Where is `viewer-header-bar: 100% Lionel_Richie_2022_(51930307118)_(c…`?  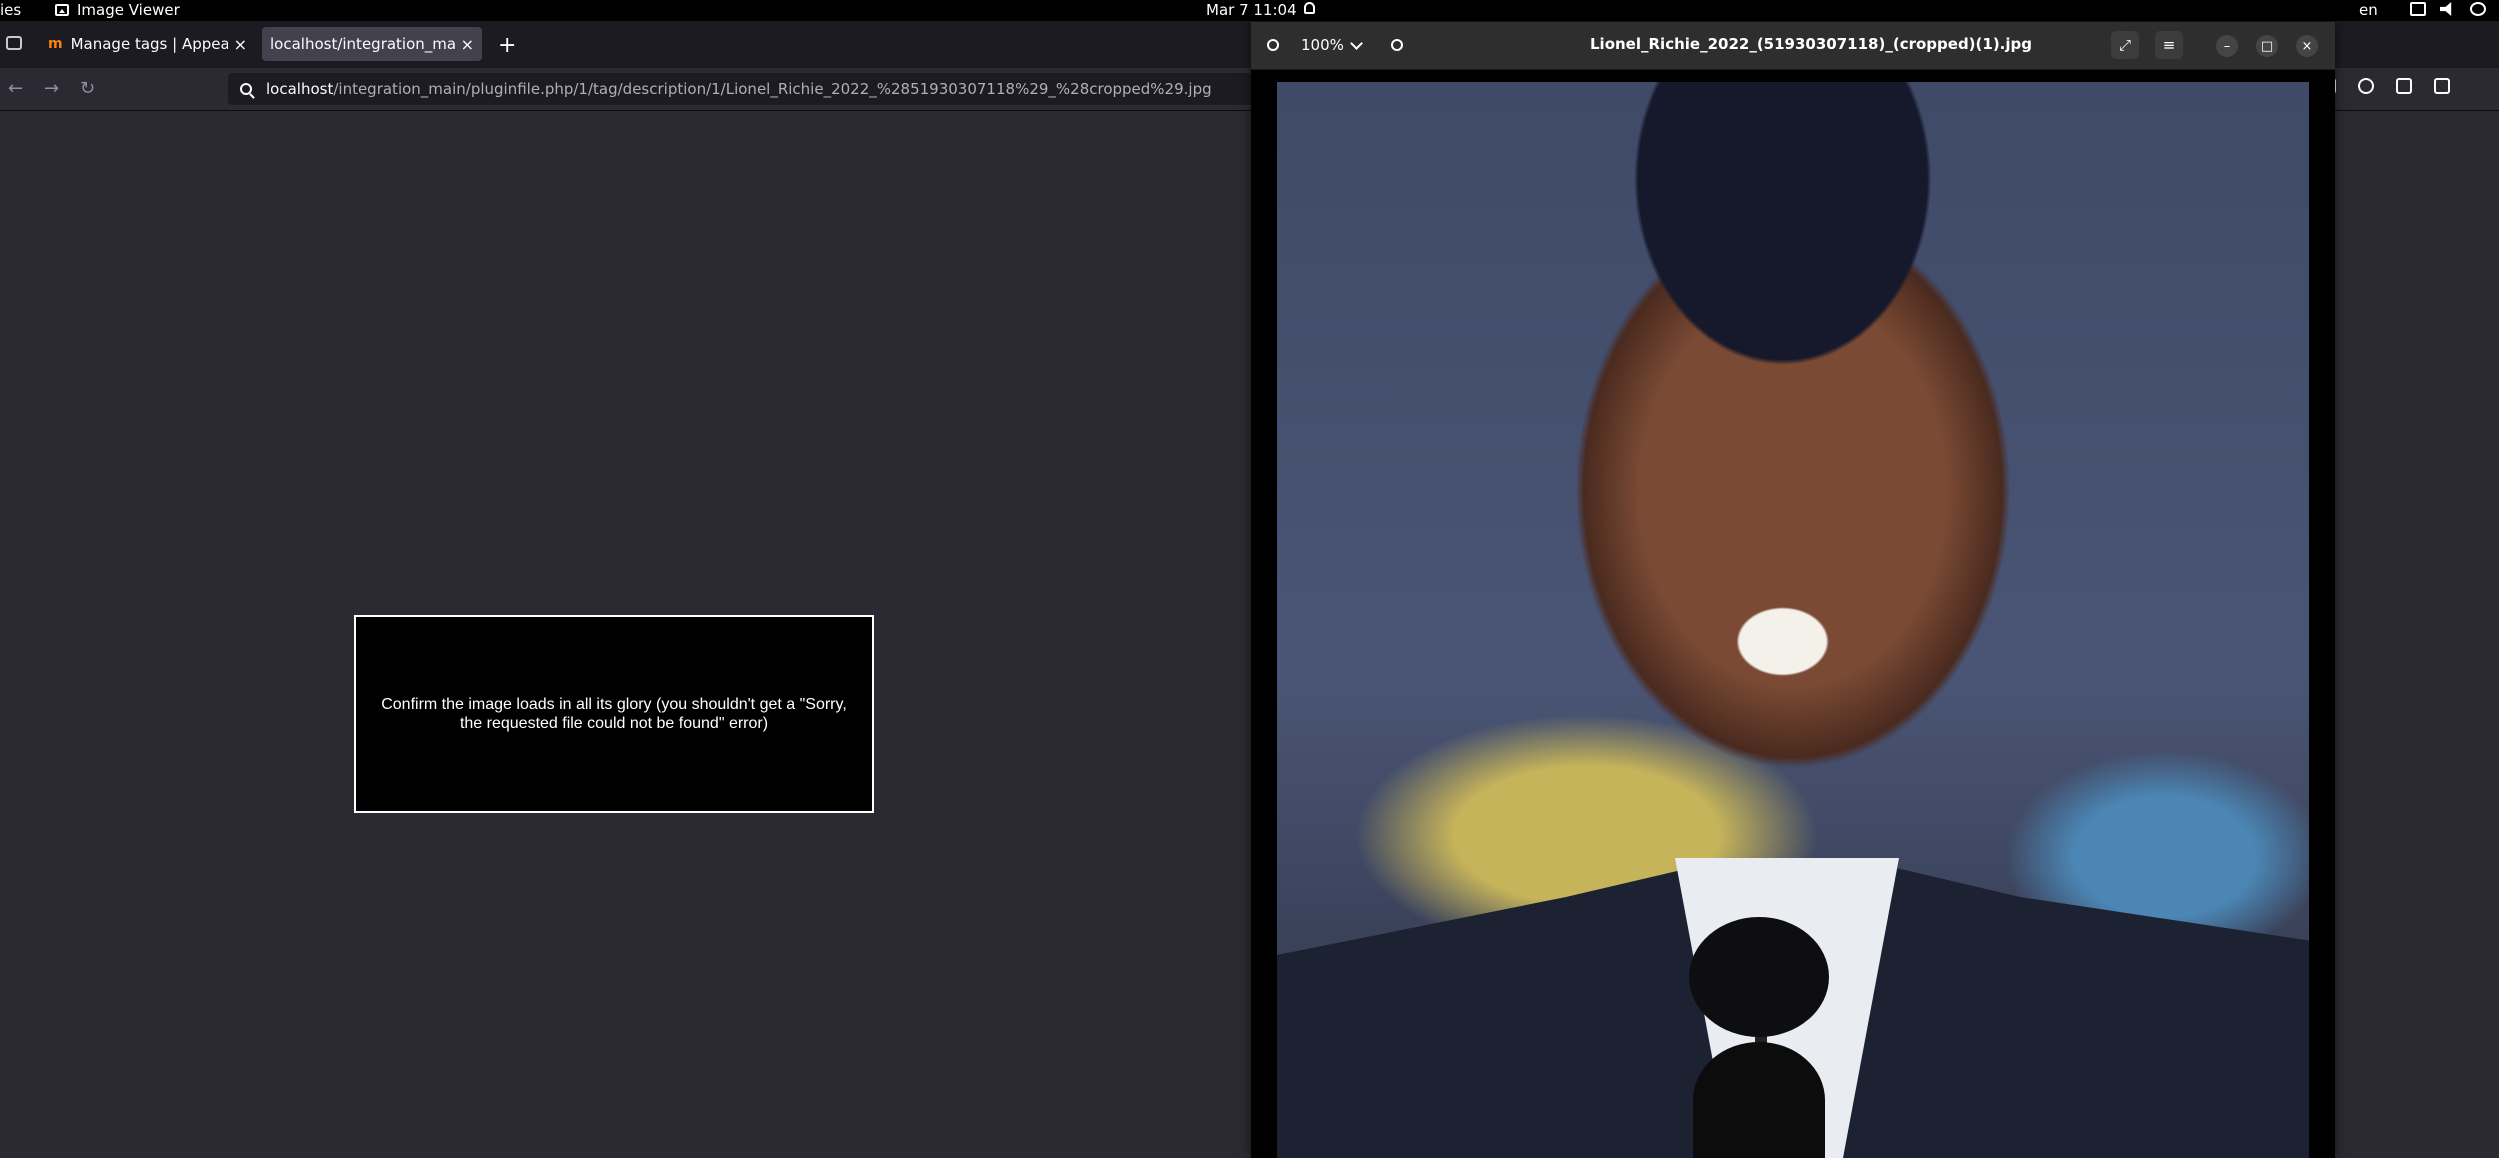
viewer-header-bar: 100% Lionel_Richie_2022_(51930307118)_(c… is located at coordinates (1793, 46).